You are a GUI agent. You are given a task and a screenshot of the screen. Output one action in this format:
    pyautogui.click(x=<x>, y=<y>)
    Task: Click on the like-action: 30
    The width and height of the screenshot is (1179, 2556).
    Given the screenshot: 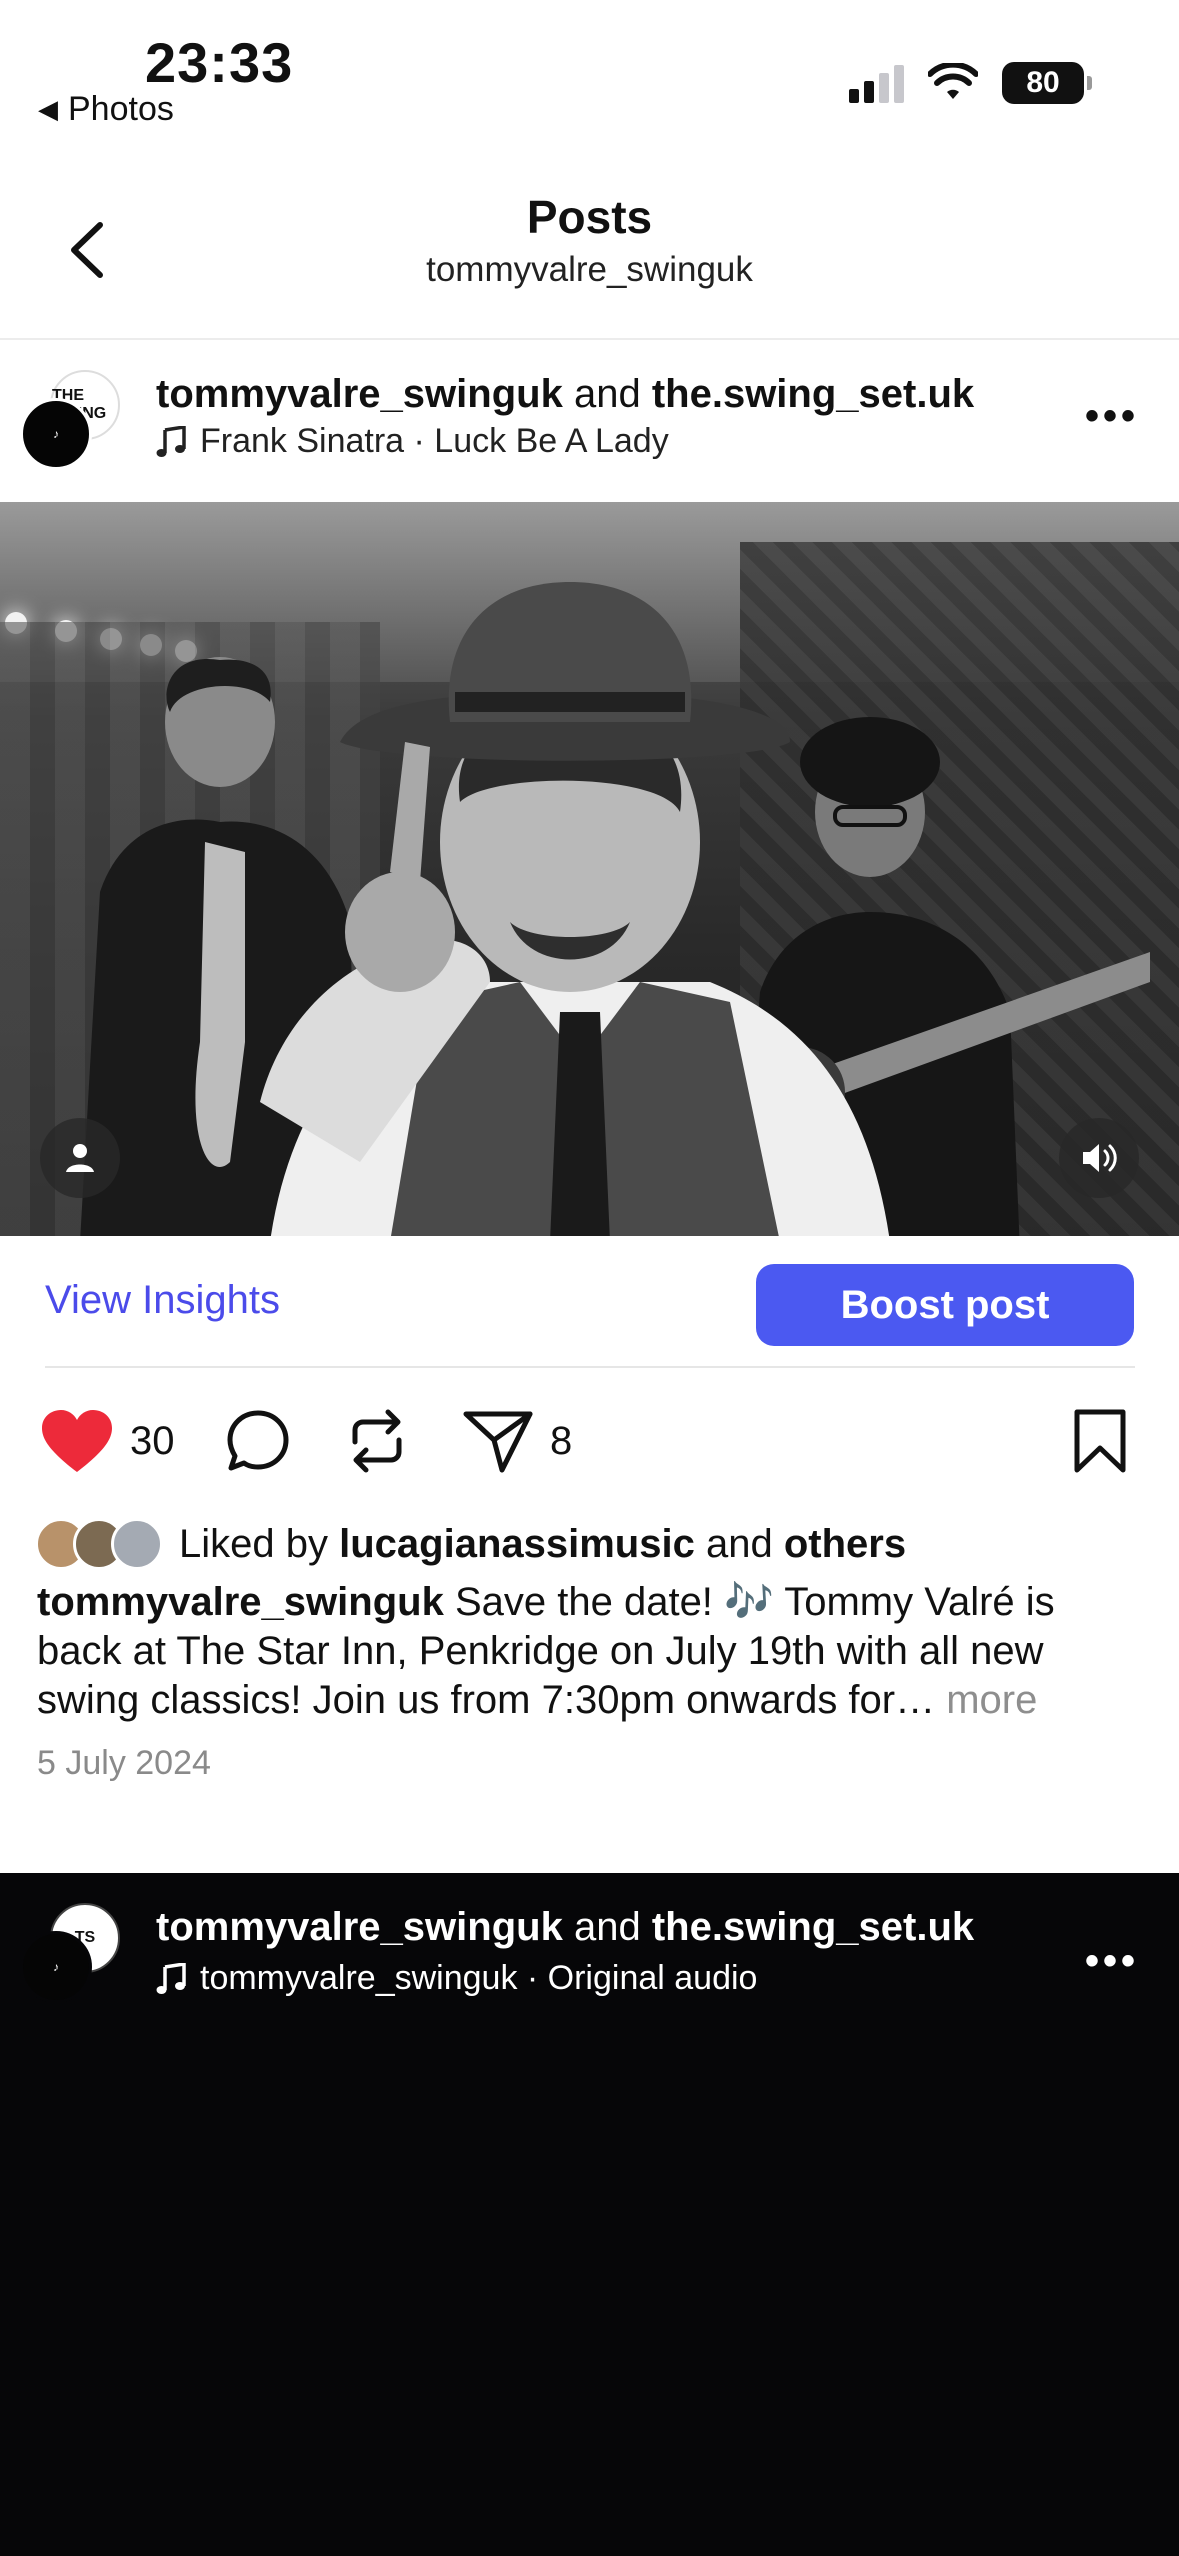 What is the action you would take?
    pyautogui.click(x=107, y=1441)
    